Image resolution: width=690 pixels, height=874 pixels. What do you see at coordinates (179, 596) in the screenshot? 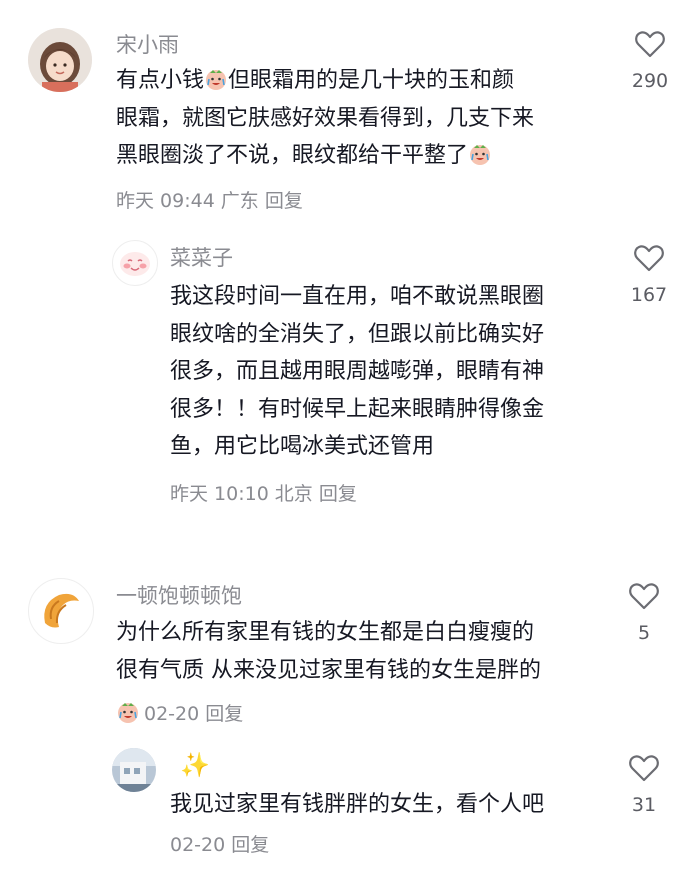
I see `comment-username: 一顿饱顿顿饱` at bounding box center [179, 596].